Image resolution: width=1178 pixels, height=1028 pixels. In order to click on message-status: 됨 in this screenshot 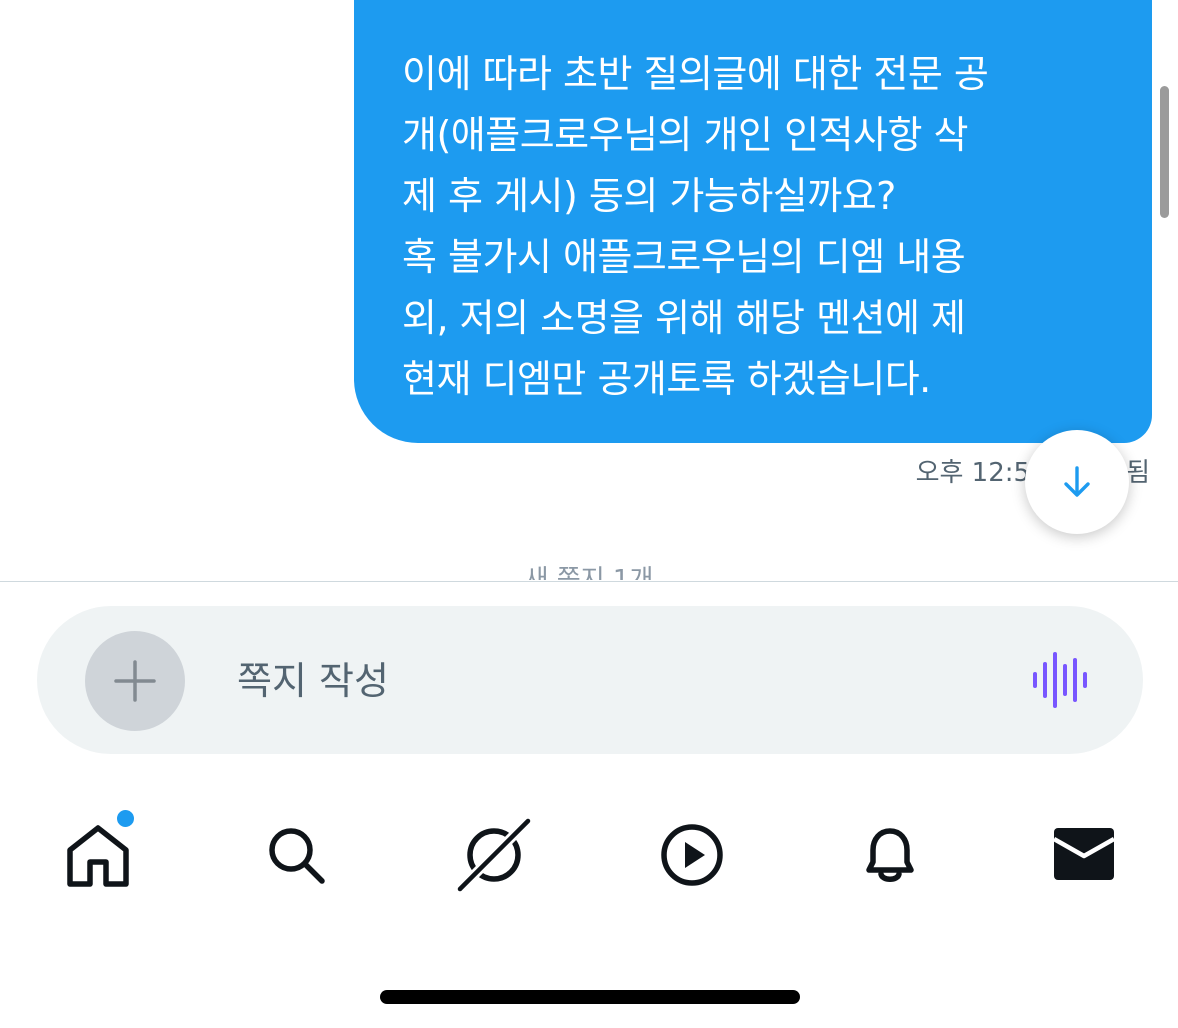, I will do `click(1138, 473)`.